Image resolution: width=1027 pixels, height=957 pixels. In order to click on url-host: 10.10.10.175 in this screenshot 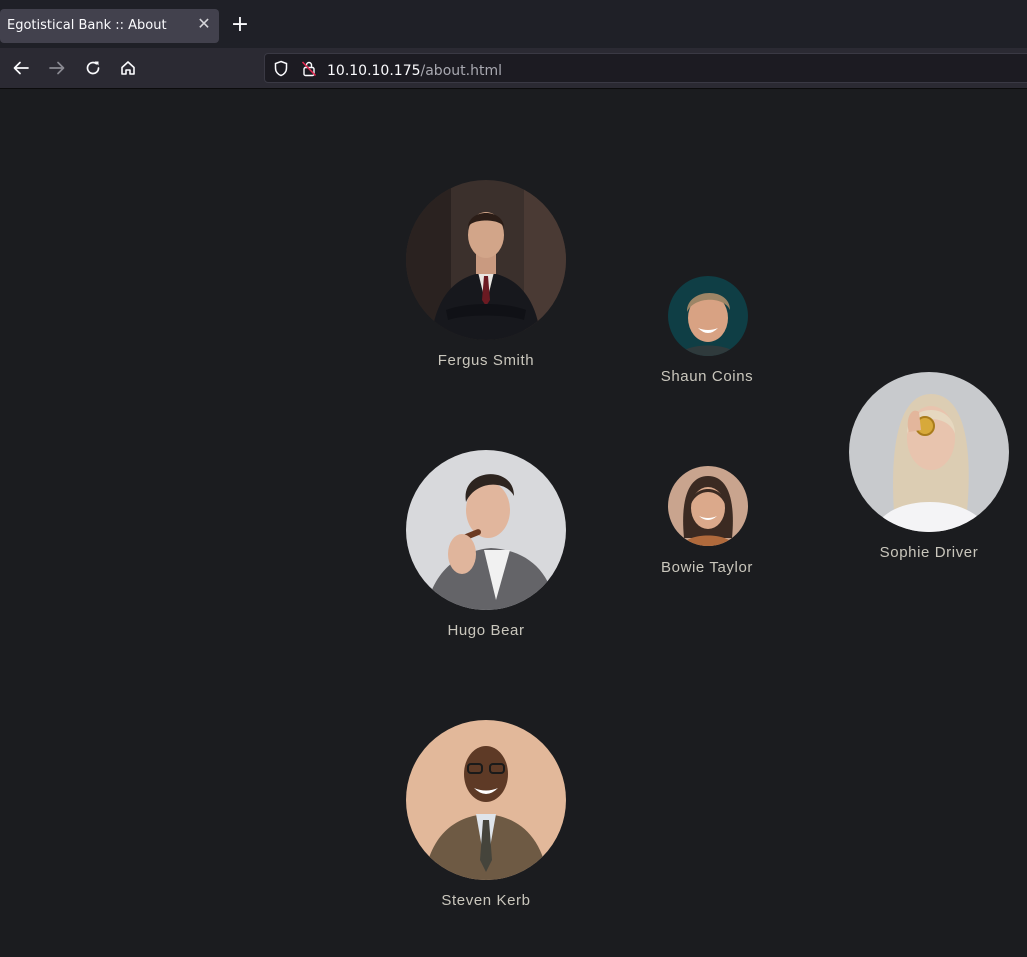, I will do `click(374, 71)`.